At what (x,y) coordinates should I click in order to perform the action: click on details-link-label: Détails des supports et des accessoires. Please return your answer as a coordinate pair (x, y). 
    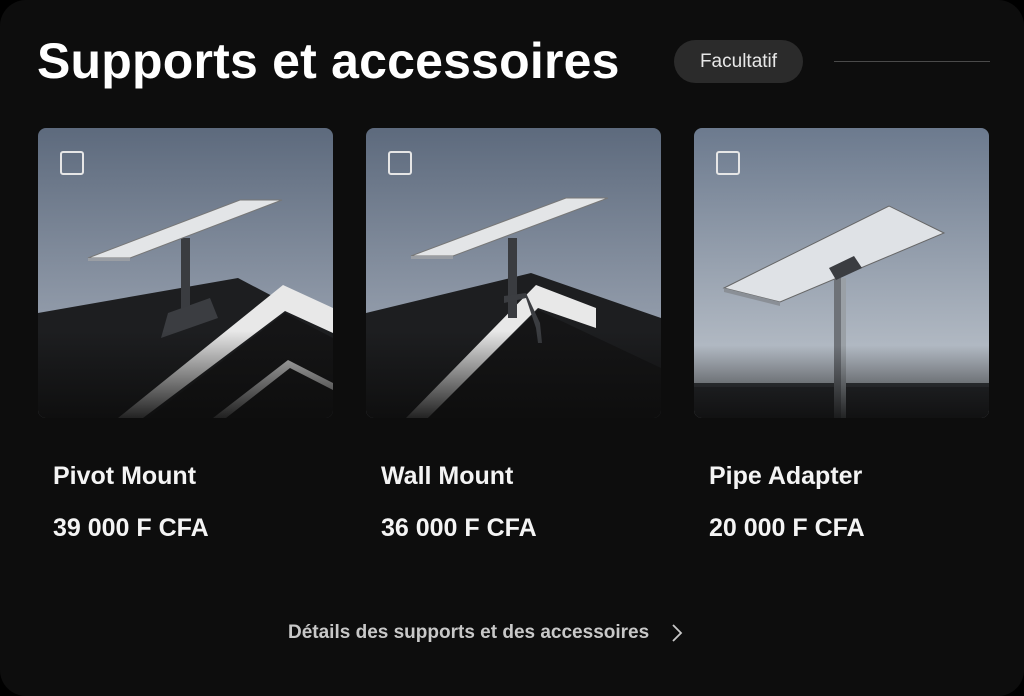
    Looking at the image, I should click on (469, 632).